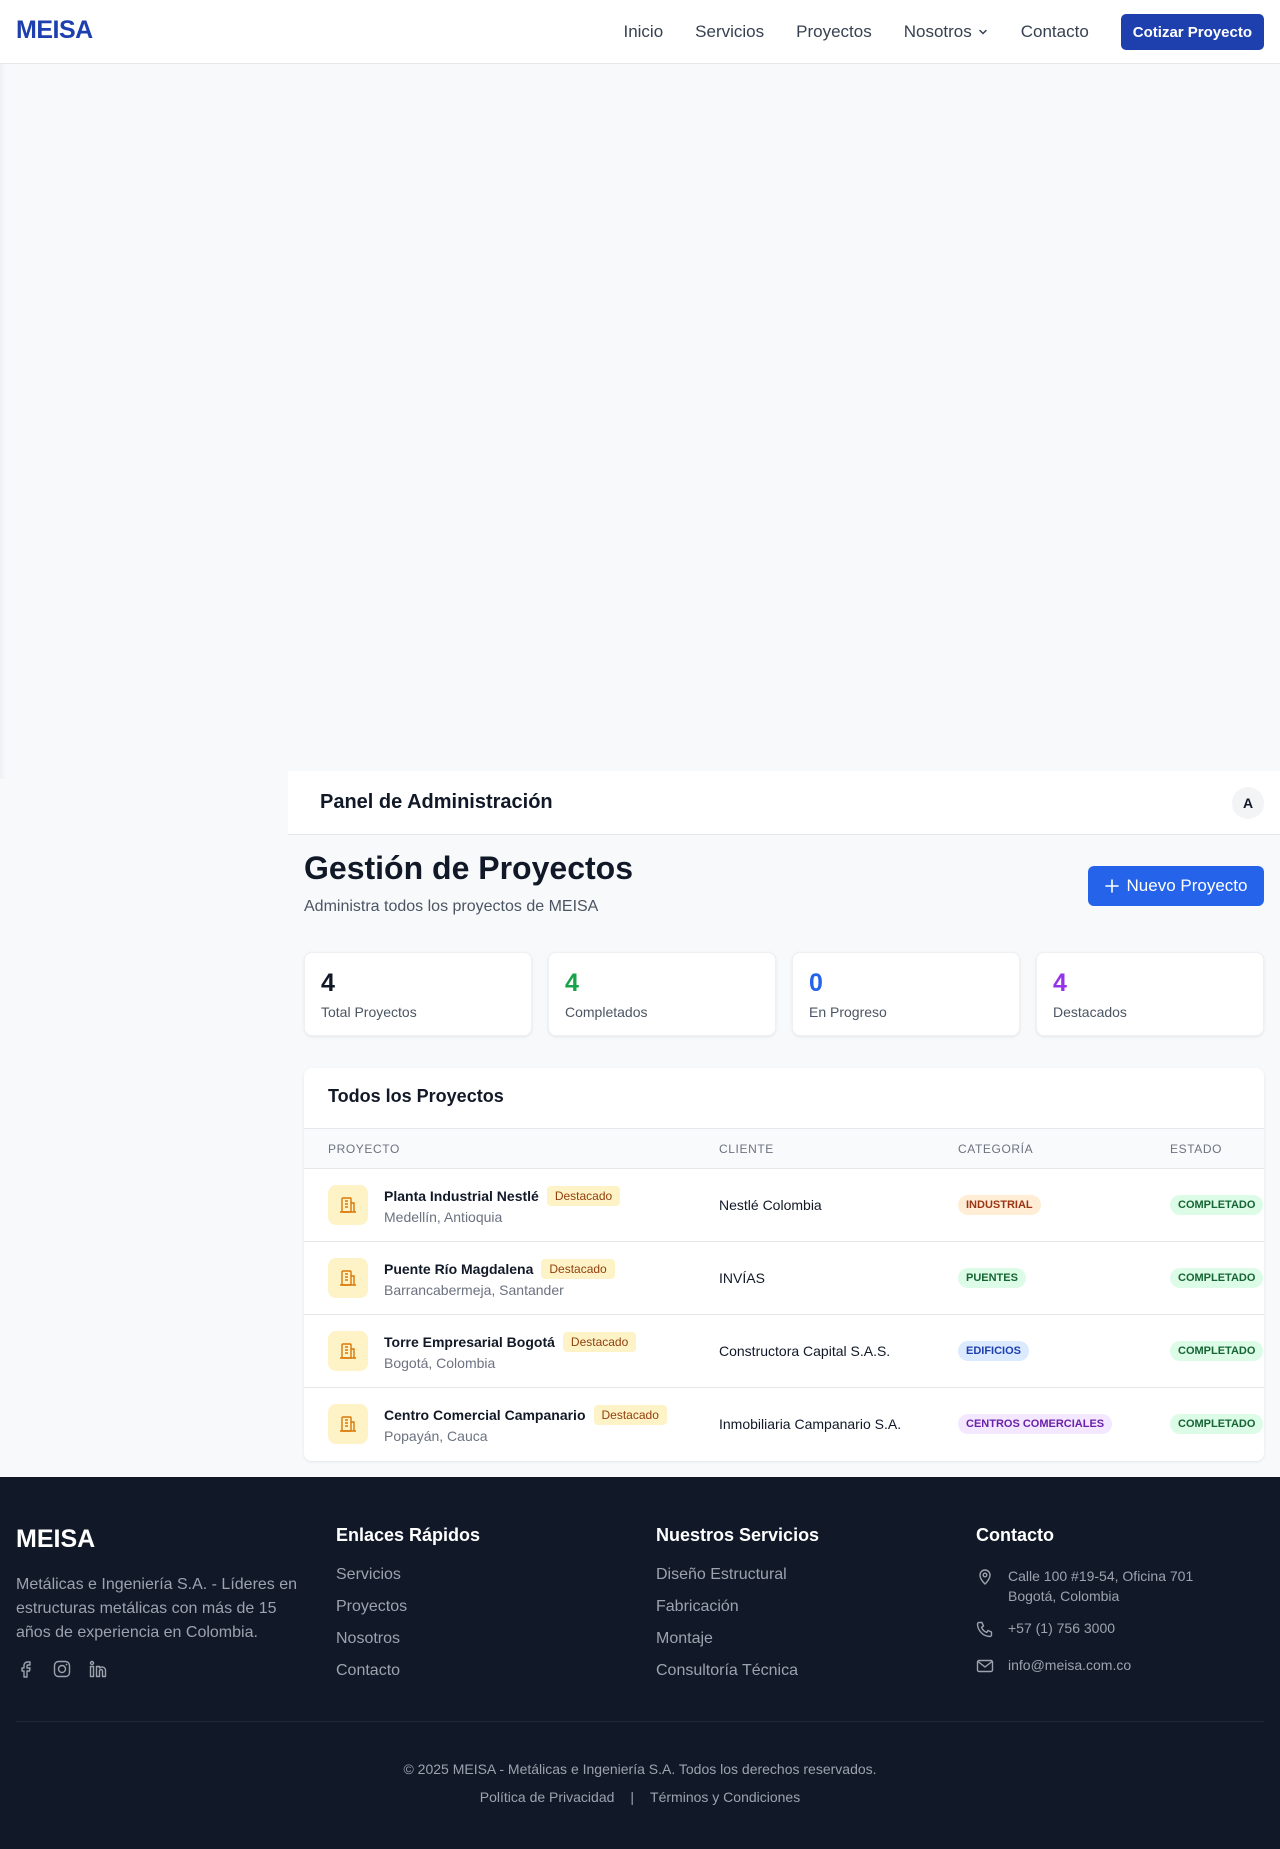 The image size is (1280, 1849). Describe the element at coordinates (729, 32) in the screenshot. I see `nav-link-servicios: Servicios` at that location.